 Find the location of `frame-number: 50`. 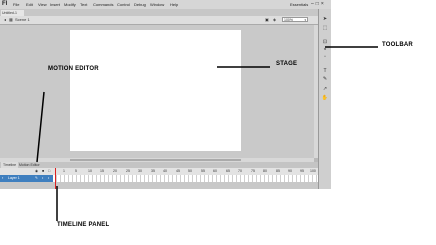

frame-number: 50 is located at coordinates (190, 171).